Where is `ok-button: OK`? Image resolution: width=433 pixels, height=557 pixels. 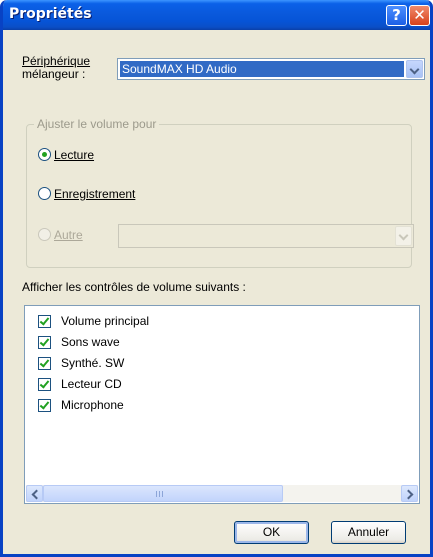
ok-button: OK is located at coordinates (271, 532).